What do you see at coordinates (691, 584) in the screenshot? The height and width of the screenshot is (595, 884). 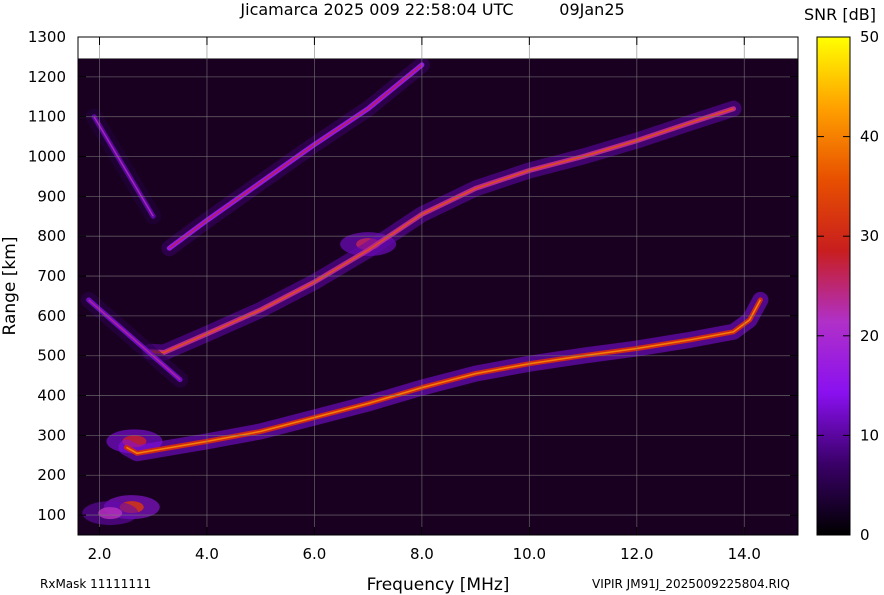 I see `file-name-text: VIPIR JM91J_2025009225804.RIQ` at bounding box center [691, 584].